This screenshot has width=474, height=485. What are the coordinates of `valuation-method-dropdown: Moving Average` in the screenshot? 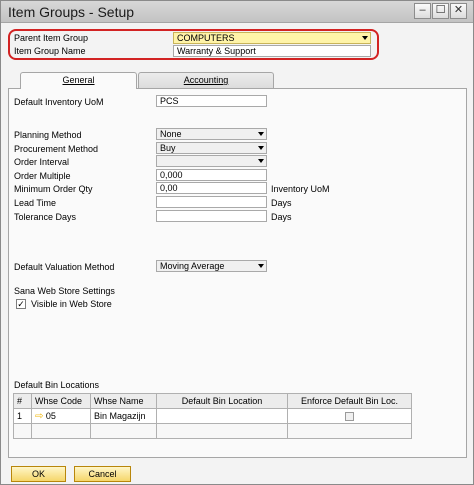 It's located at (211, 266).